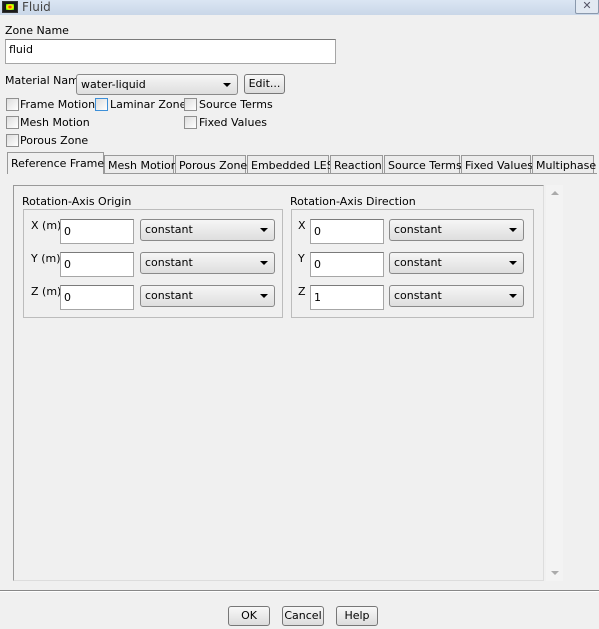 The image size is (599, 629). Describe the element at coordinates (97, 297) in the screenshot. I see `origin-z-input: 0` at that location.